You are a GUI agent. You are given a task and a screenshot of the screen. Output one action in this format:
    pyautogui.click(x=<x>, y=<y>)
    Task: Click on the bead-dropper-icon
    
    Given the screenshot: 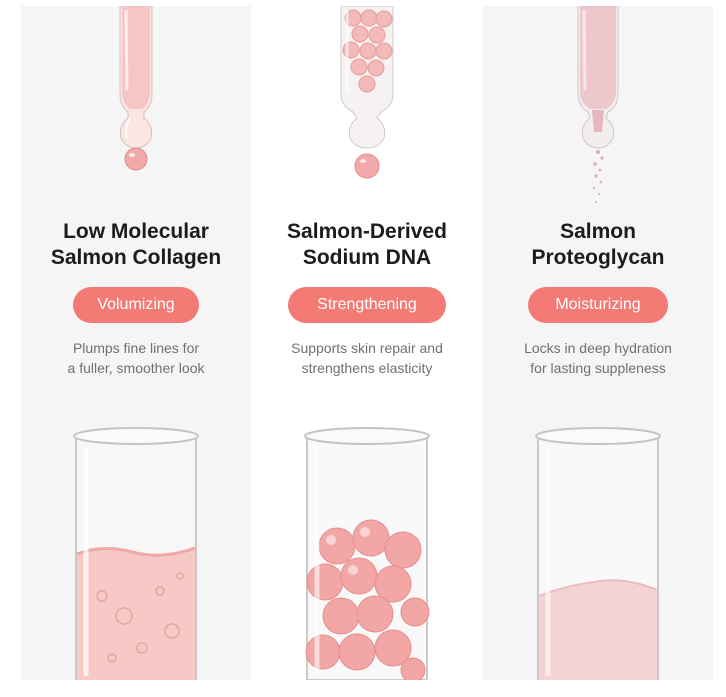 What is the action you would take?
    pyautogui.click(x=367, y=92)
    